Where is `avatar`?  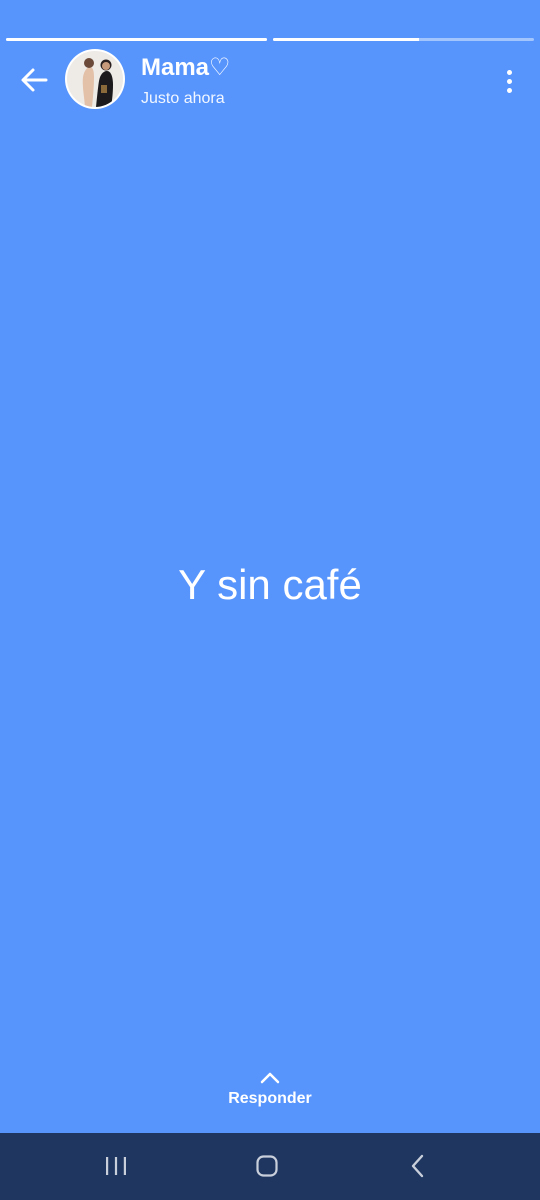
avatar is located at coordinates (95, 79).